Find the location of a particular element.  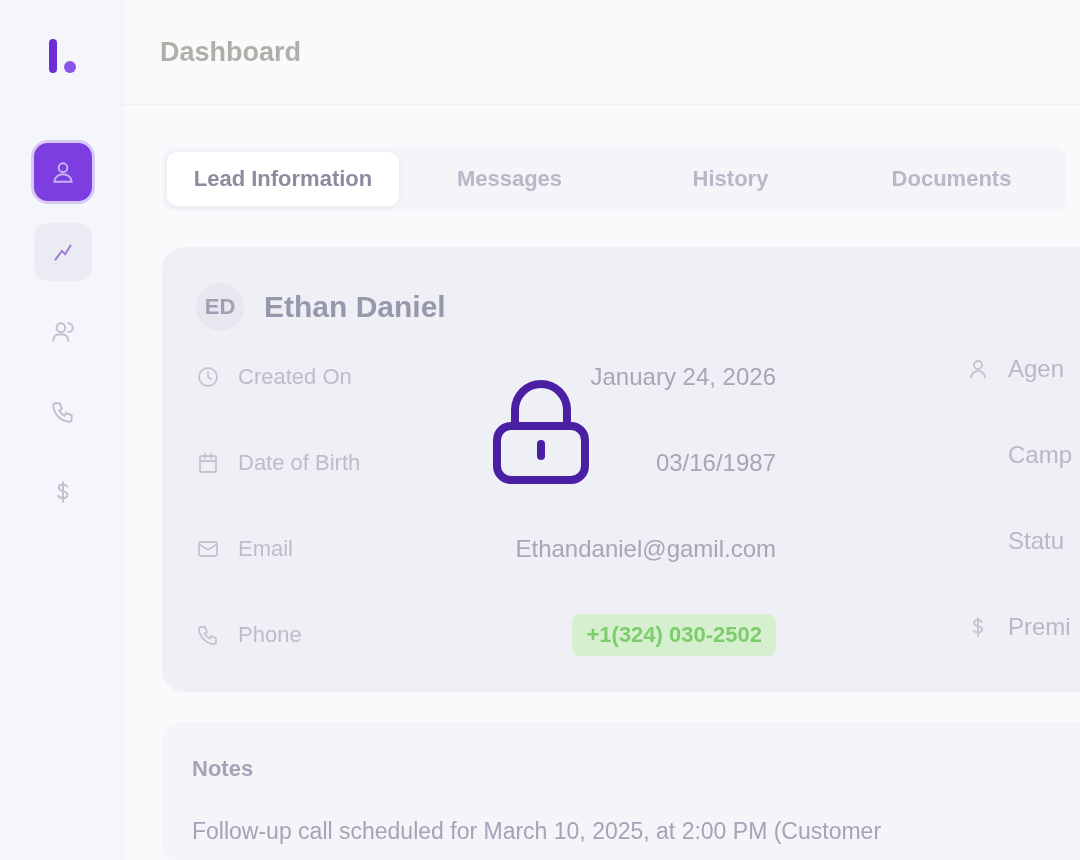

tab: History is located at coordinates (730, 179).